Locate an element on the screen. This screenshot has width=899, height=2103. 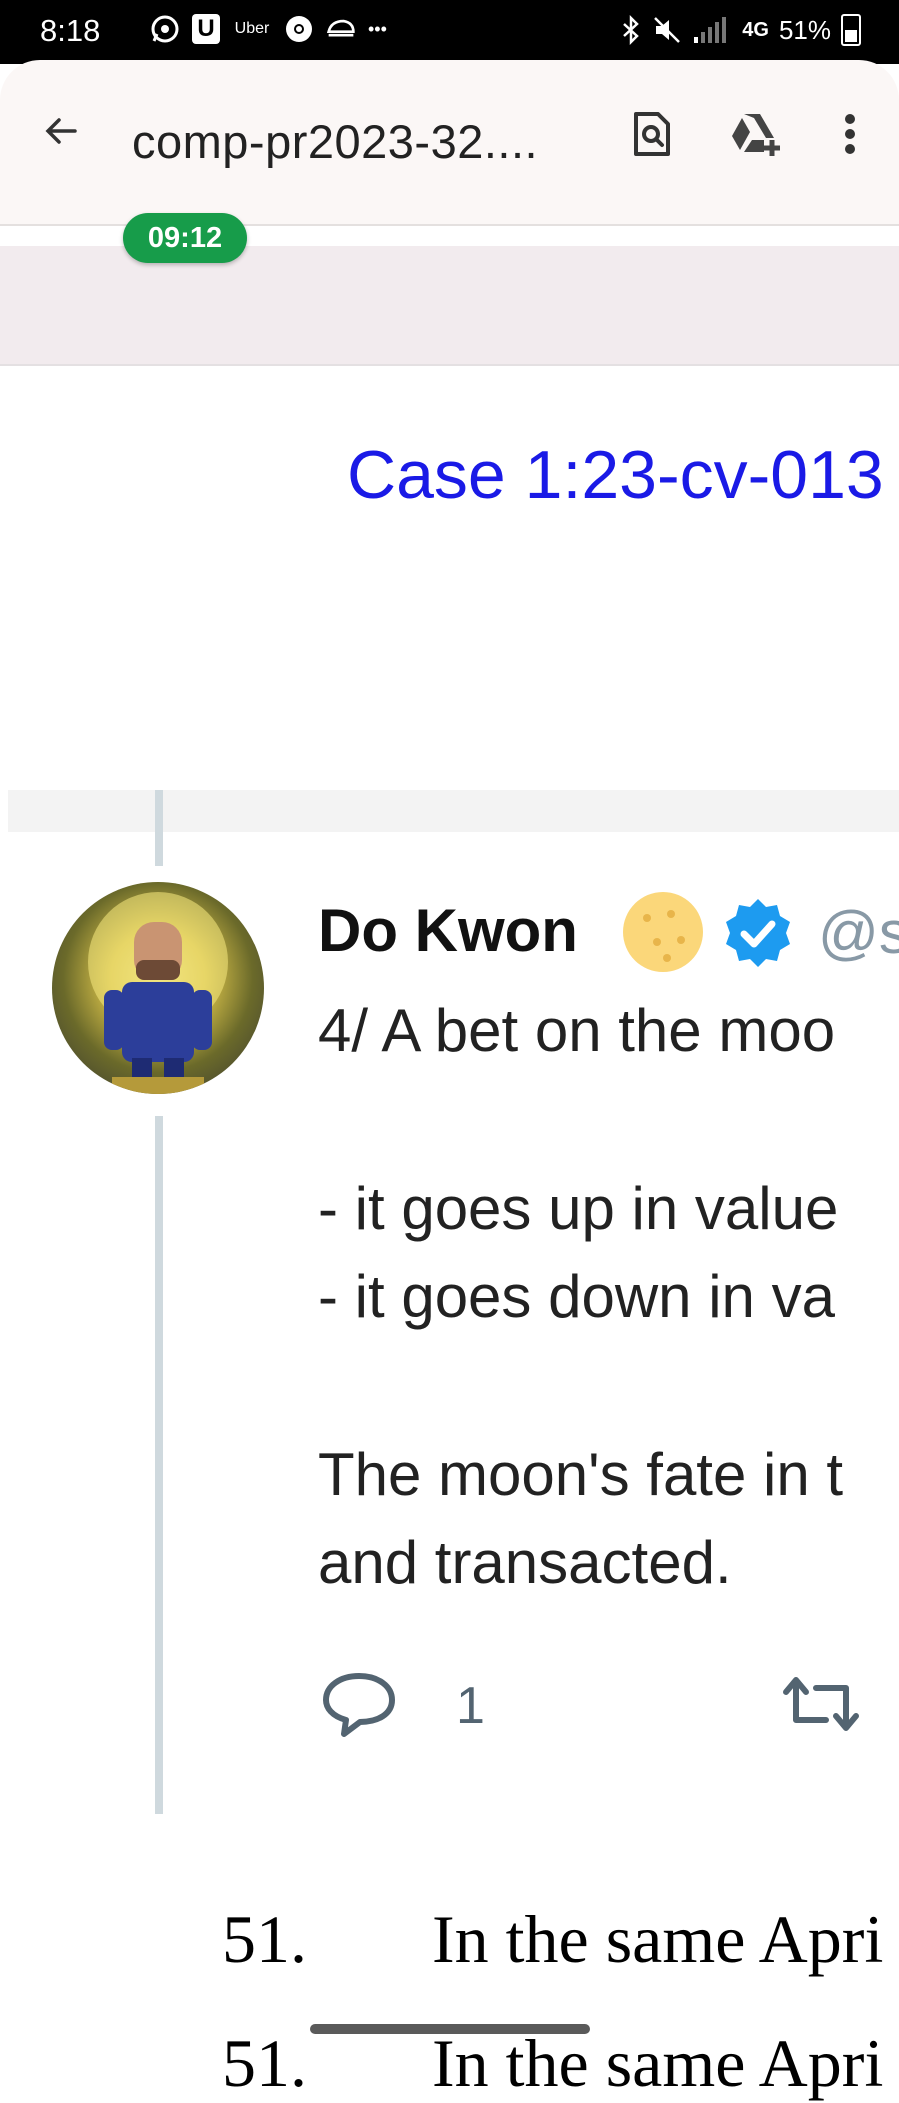
battery-percent: 51% is located at coordinates (804, 29).